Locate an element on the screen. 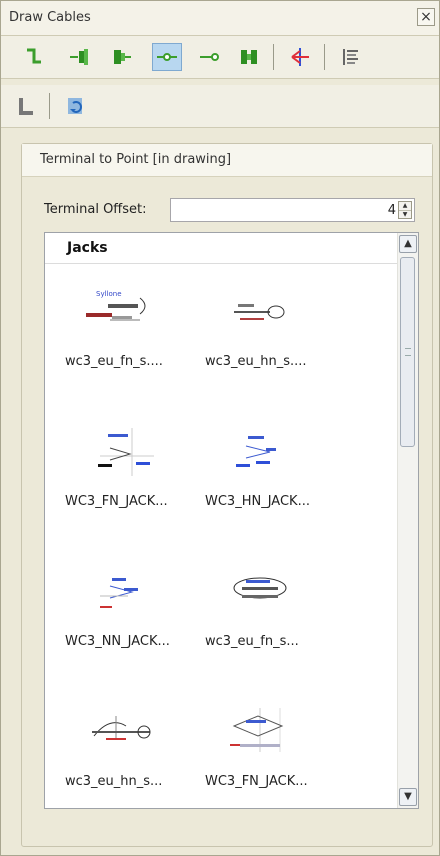  terminal-offset-field: 4 ▲ ▼ is located at coordinates (292, 210).